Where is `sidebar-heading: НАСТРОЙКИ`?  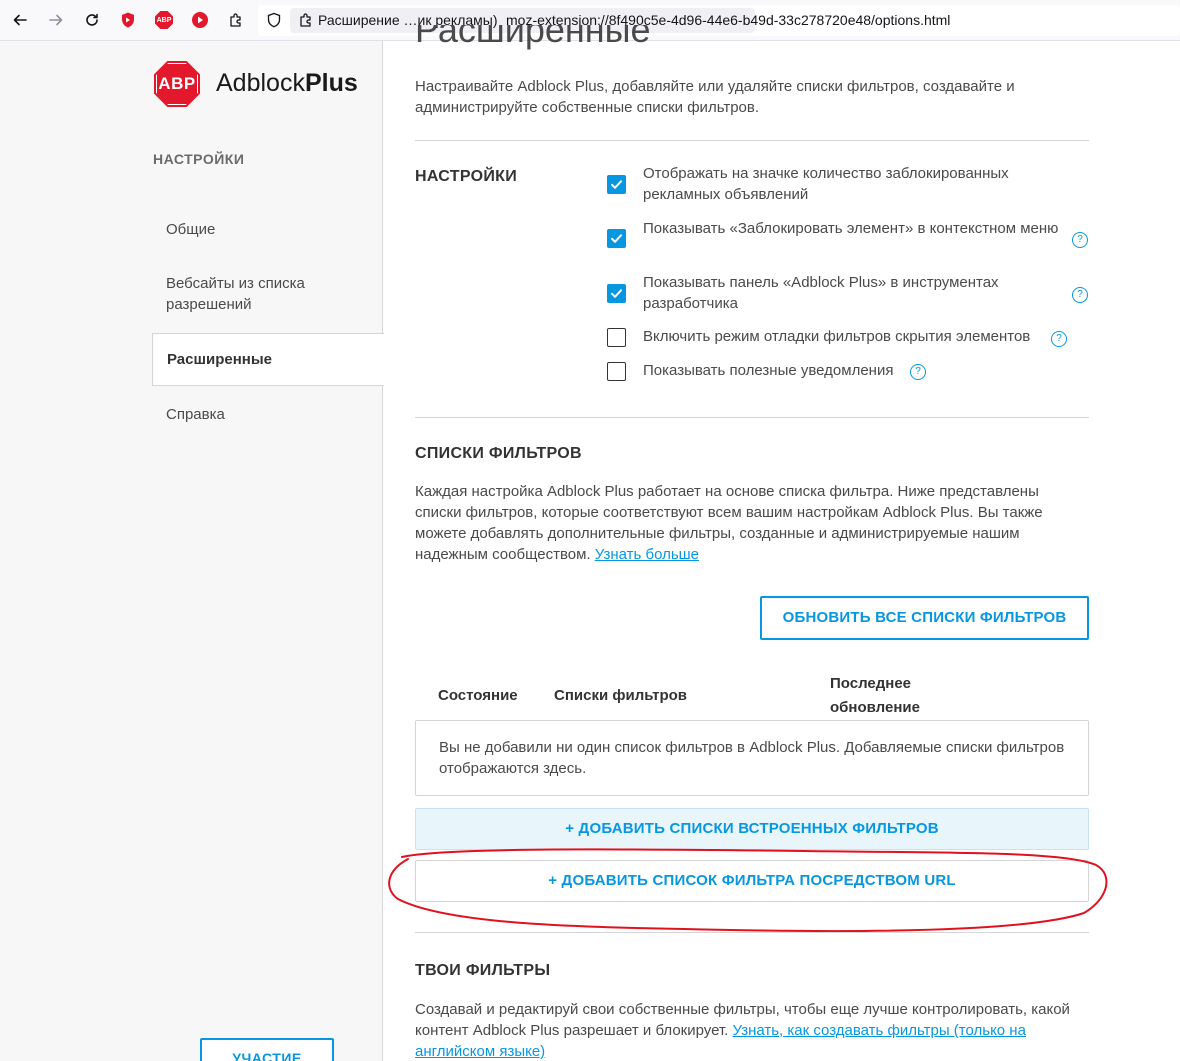 sidebar-heading: НАСТРОЙКИ is located at coordinates (199, 159).